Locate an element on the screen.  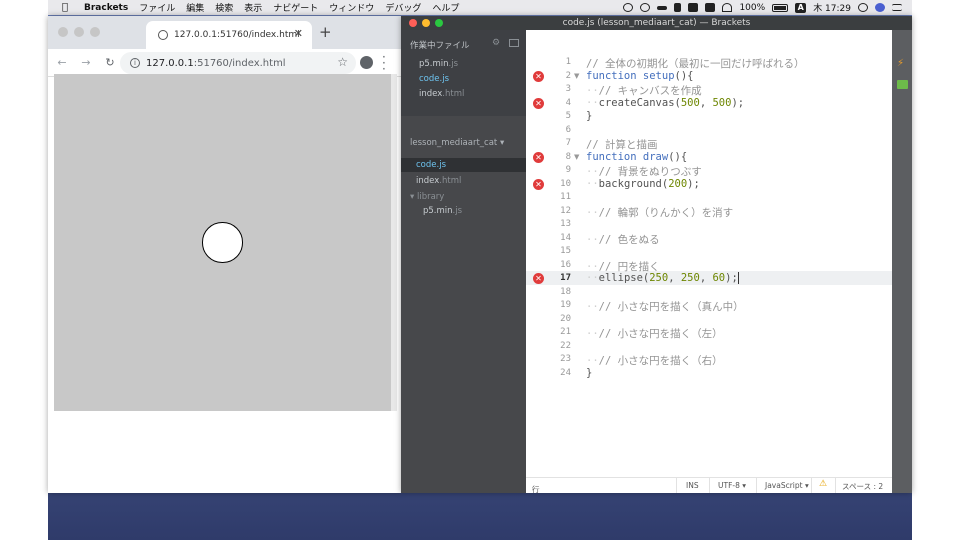
menu-view: 表示 is located at coordinates (253, 7).